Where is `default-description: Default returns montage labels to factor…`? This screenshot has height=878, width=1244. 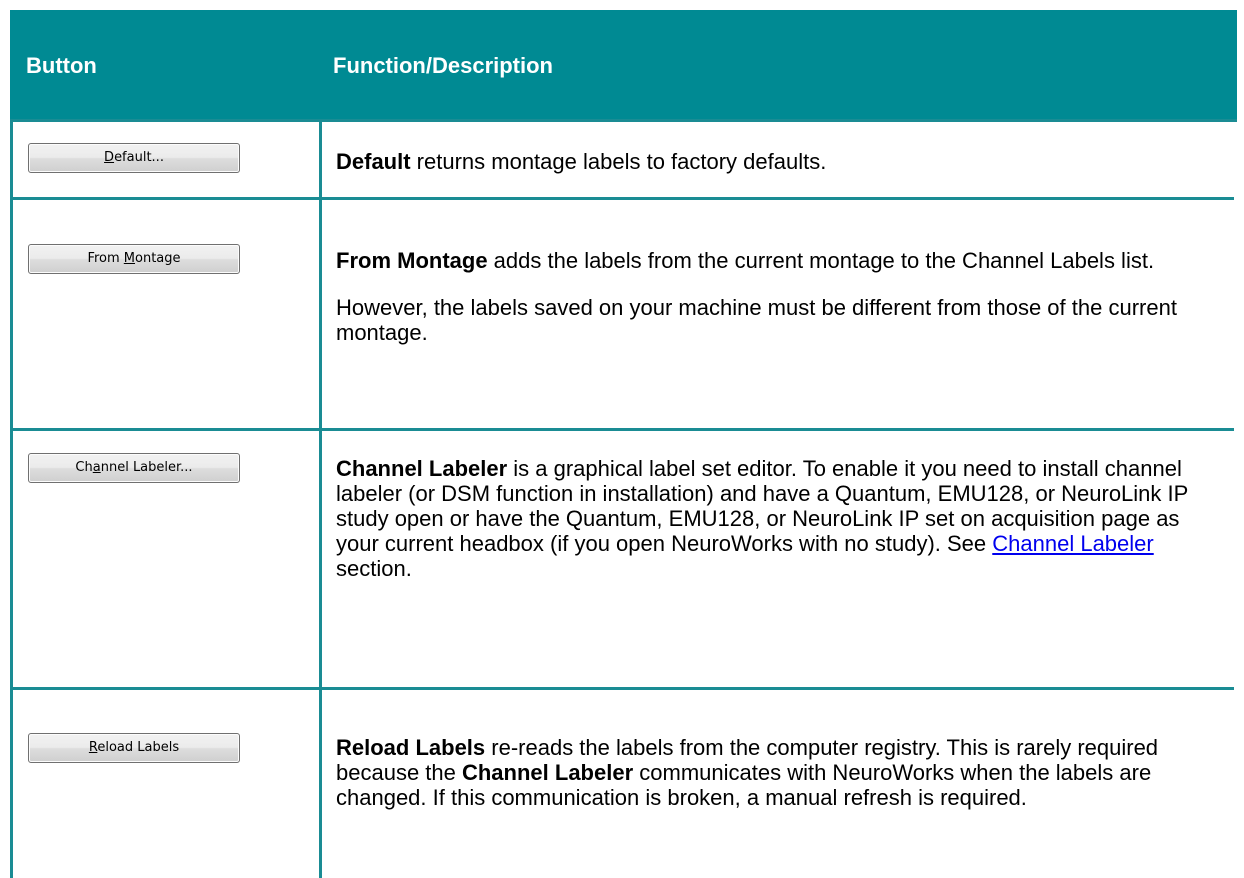 default-description: Default returns montage labels to factor… is located at coordinates (776, 161).